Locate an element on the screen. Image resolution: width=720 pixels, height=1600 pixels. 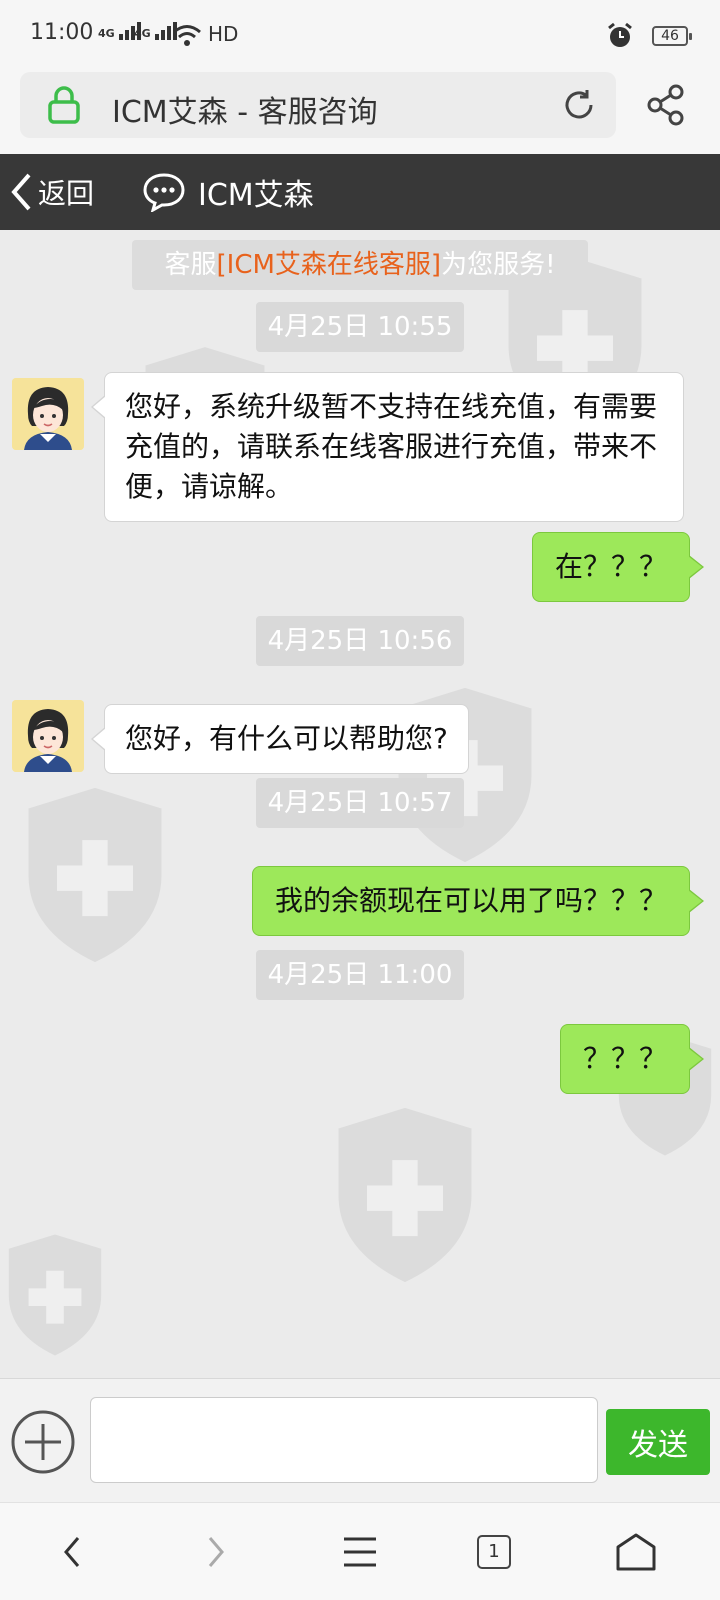
back-arrow-icon is located at coordinates (72, 1552).